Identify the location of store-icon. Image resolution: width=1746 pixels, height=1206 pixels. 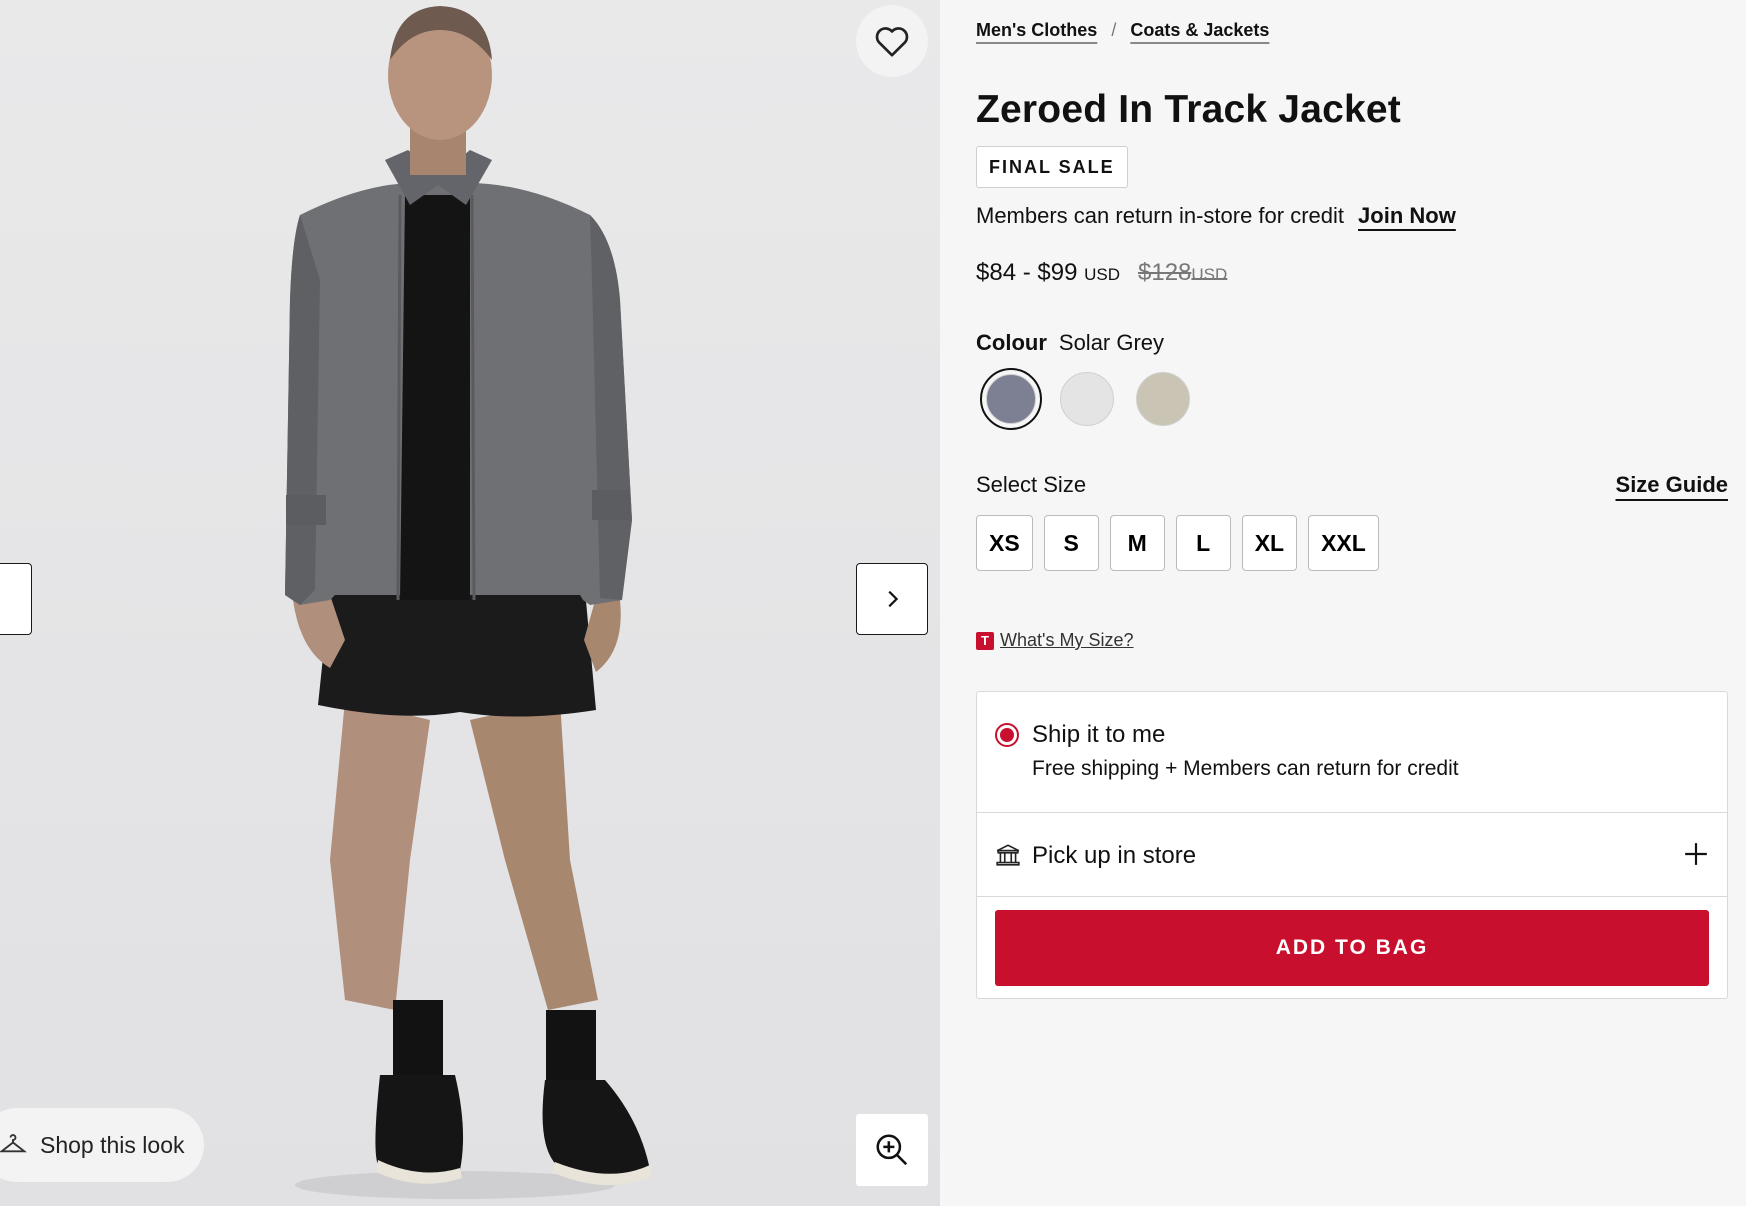
(1008, 855).